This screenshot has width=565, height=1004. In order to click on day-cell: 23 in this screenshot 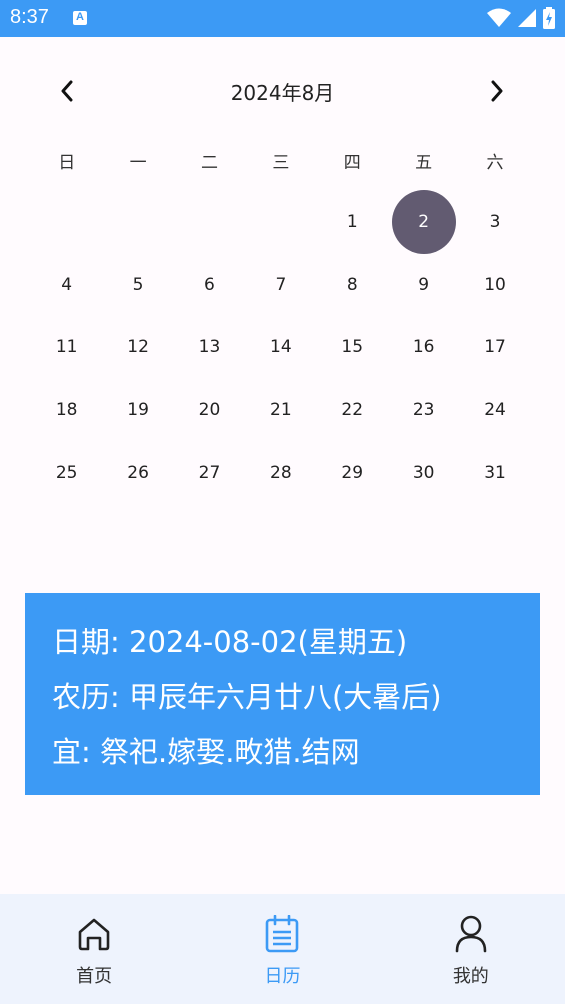, I will do `click(423, 410)`.